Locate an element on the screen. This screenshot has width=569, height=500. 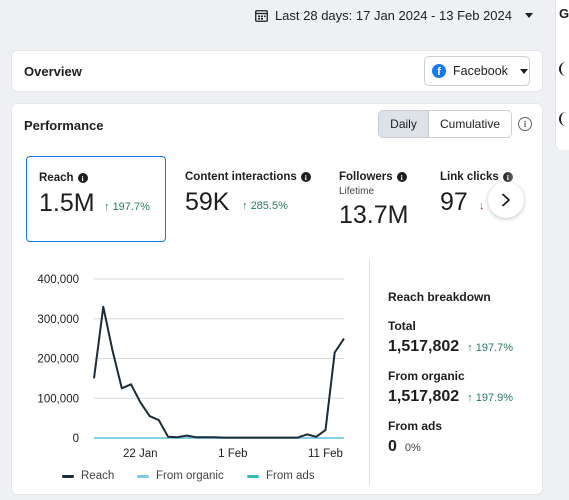
metric-sublabel: Lifetime is located at coordinates (357, 191).